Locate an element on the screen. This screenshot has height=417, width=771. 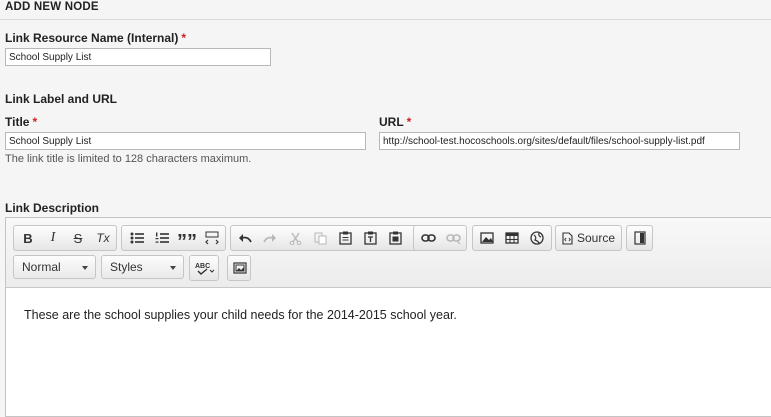
templates-button is located at coordinates (640, 238).